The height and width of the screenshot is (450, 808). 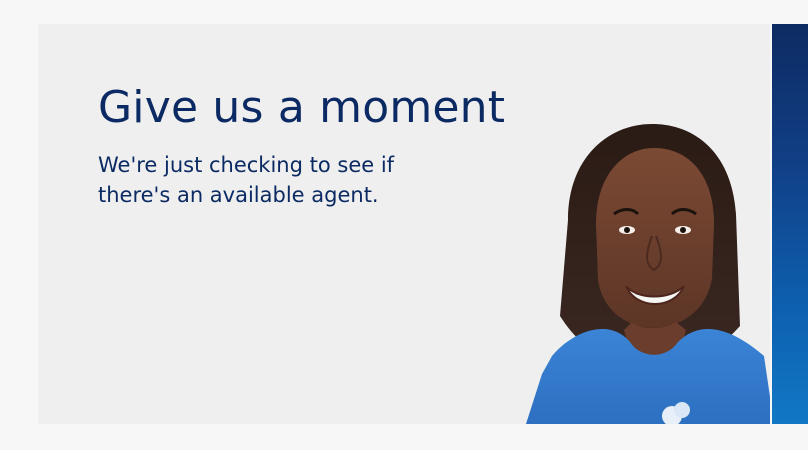 What do you see at coordinates (682, 410) in the screenshot?
I see `agent-badge-detail` at bounding box center [682, 410].